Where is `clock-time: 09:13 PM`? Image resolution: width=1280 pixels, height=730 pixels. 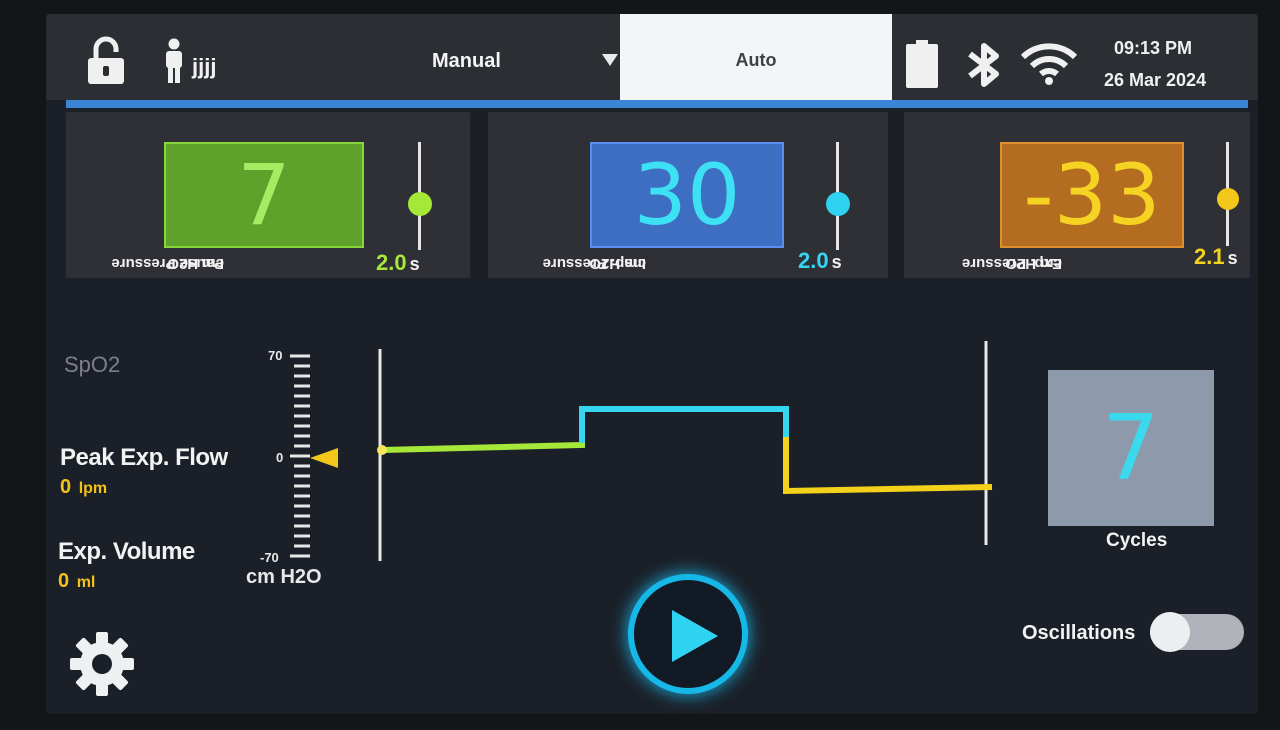 clock-time: 09:13 PM is located at coordinates (1153, 48).